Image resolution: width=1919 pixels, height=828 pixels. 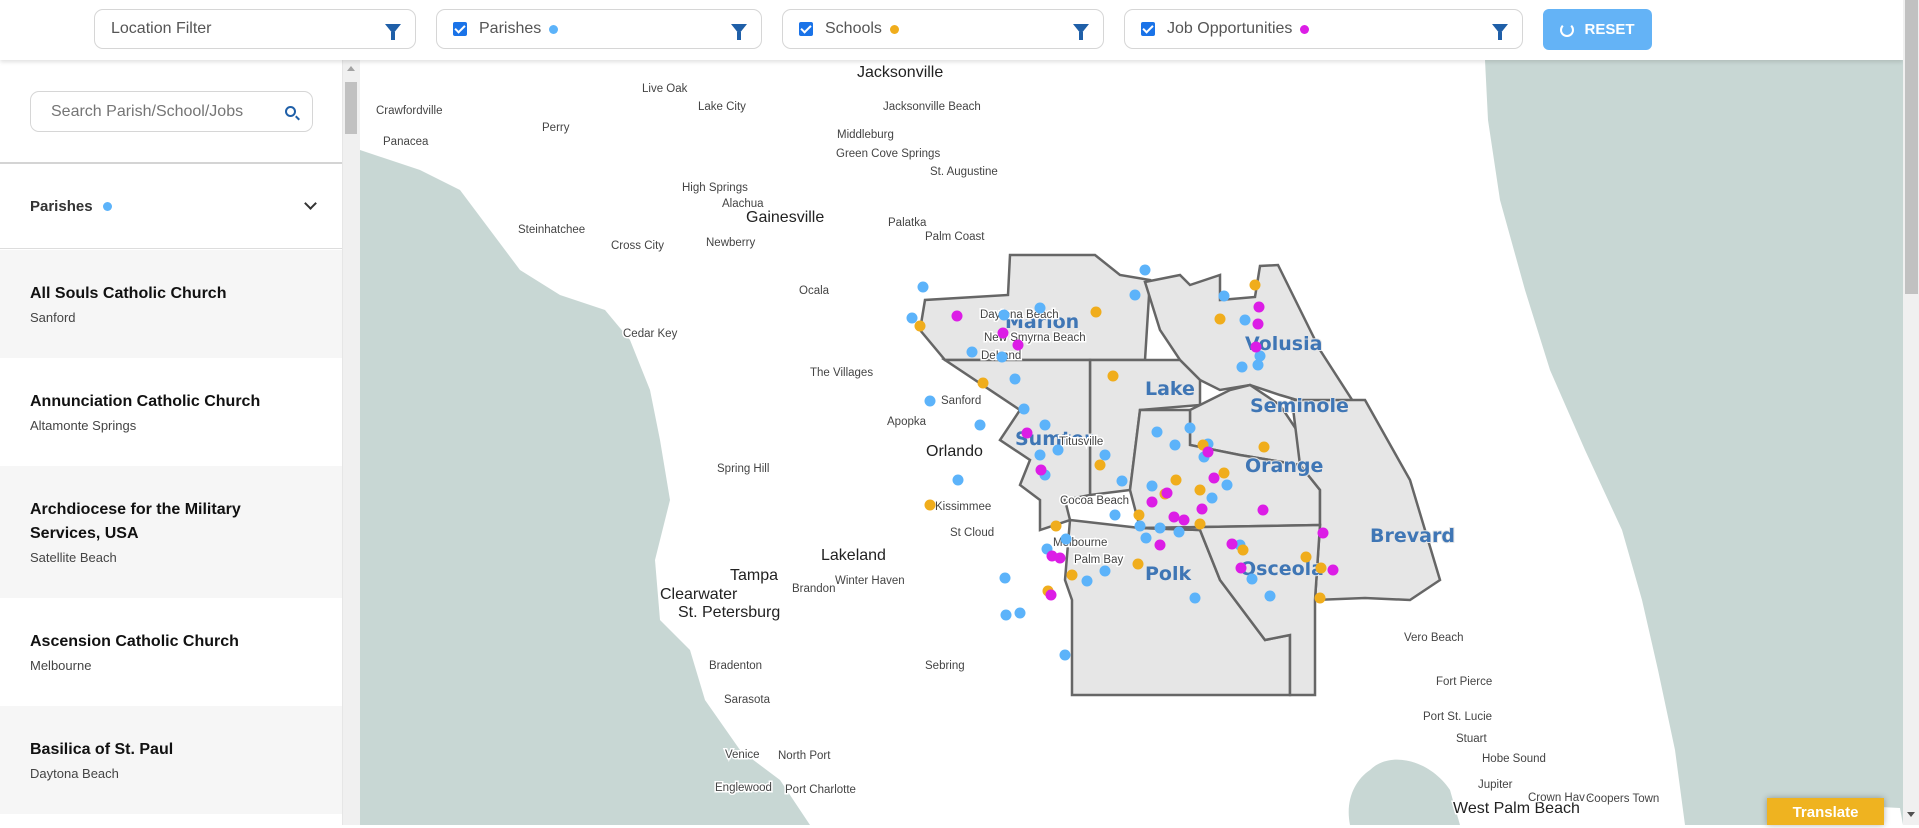 I want to click on schools-filter-dropdown: Schools, so click(x=943, y=29).